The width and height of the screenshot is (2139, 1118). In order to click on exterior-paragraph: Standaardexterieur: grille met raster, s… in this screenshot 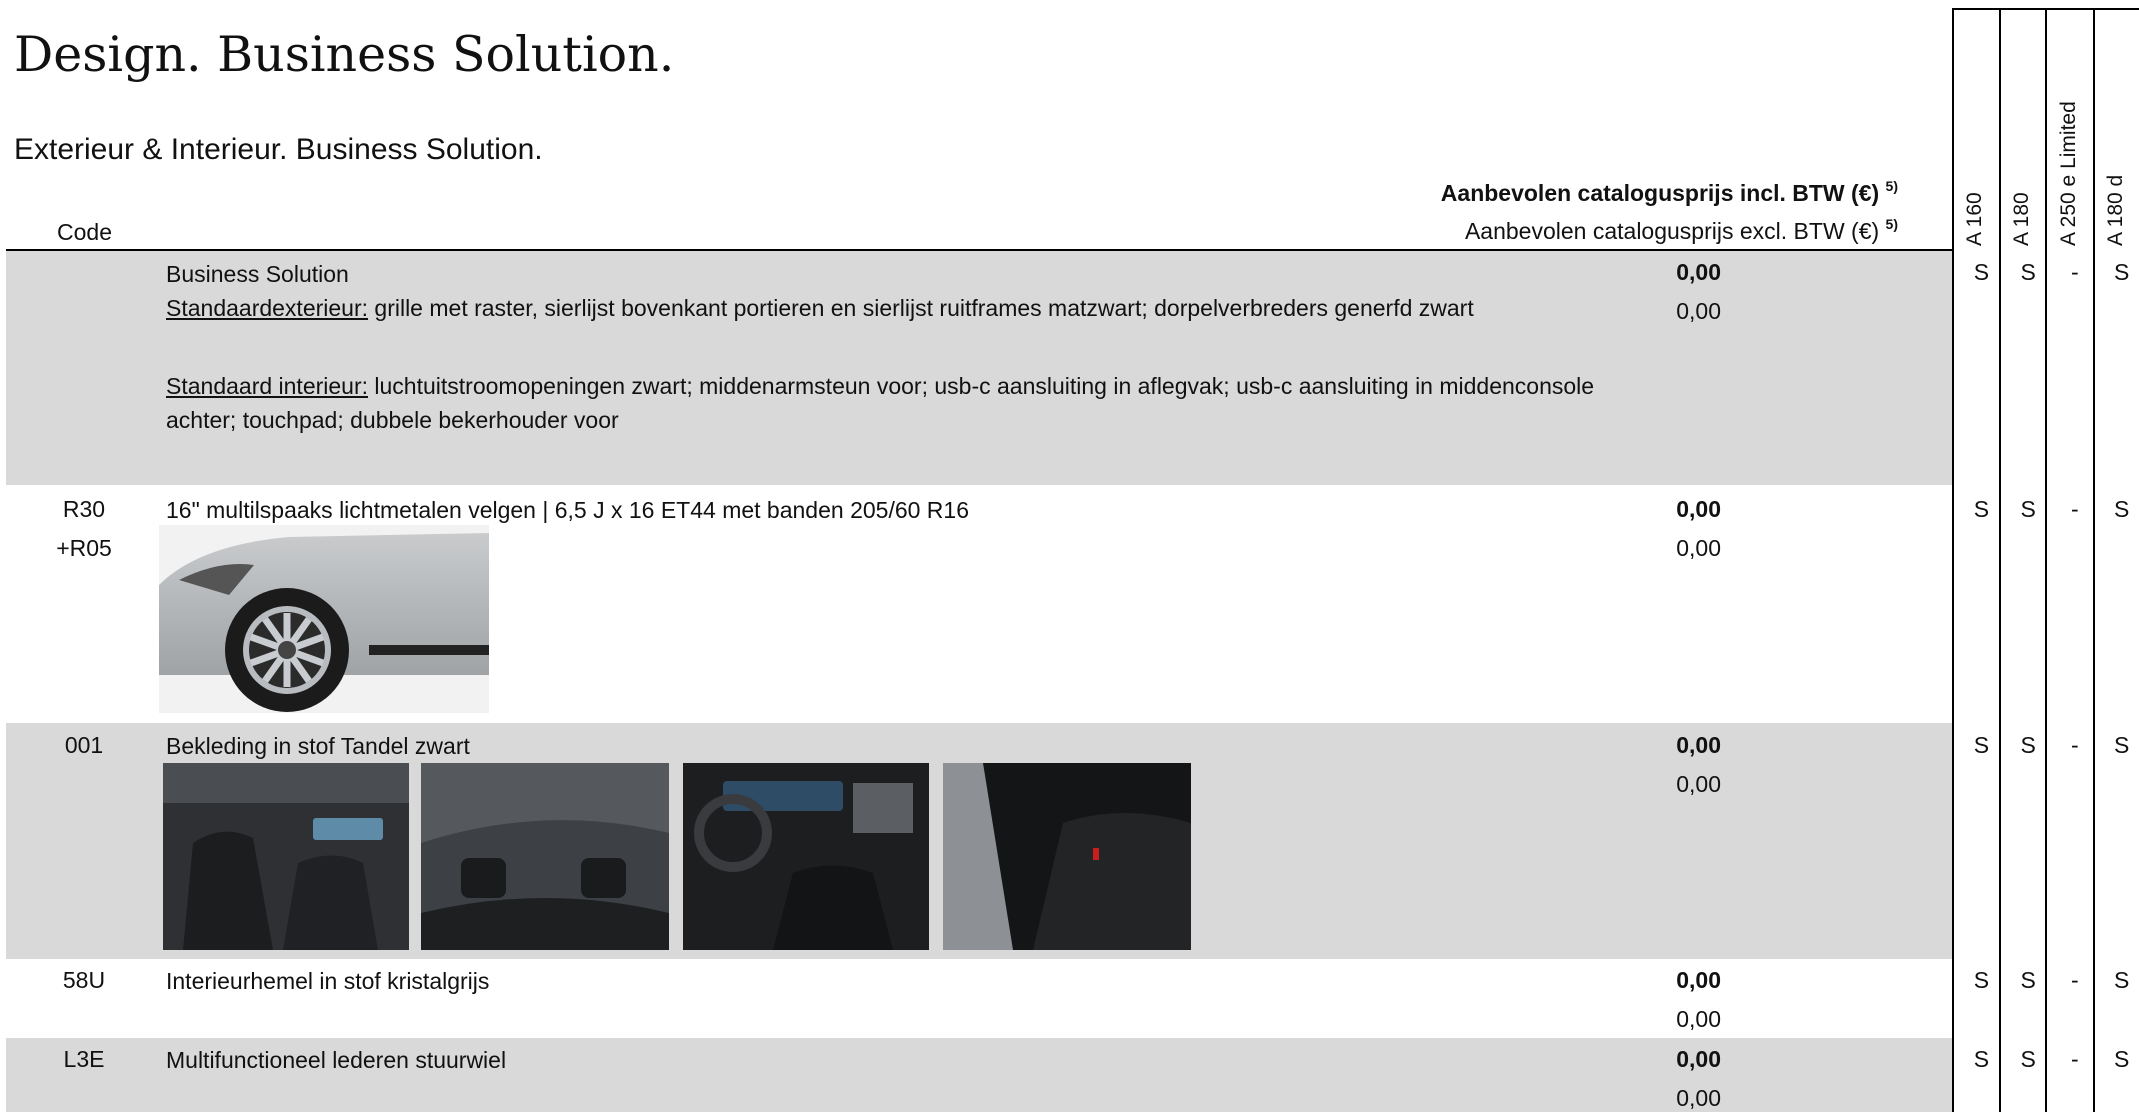, I will do `click(916, 308)`.